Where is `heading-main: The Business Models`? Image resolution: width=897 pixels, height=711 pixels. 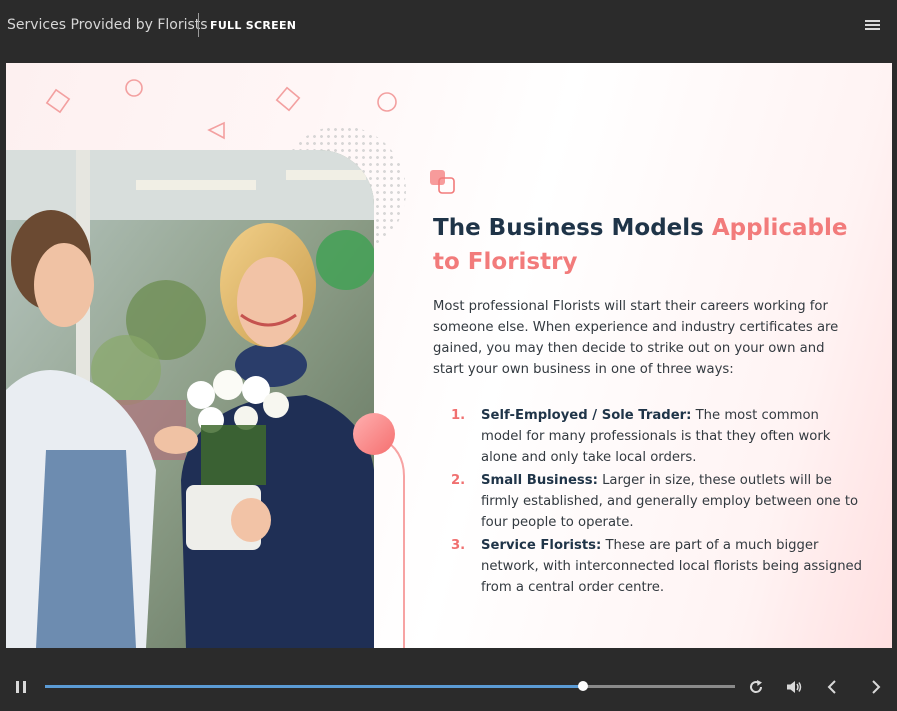
heading-main: The Business Models is located at coordinates (568, 228).